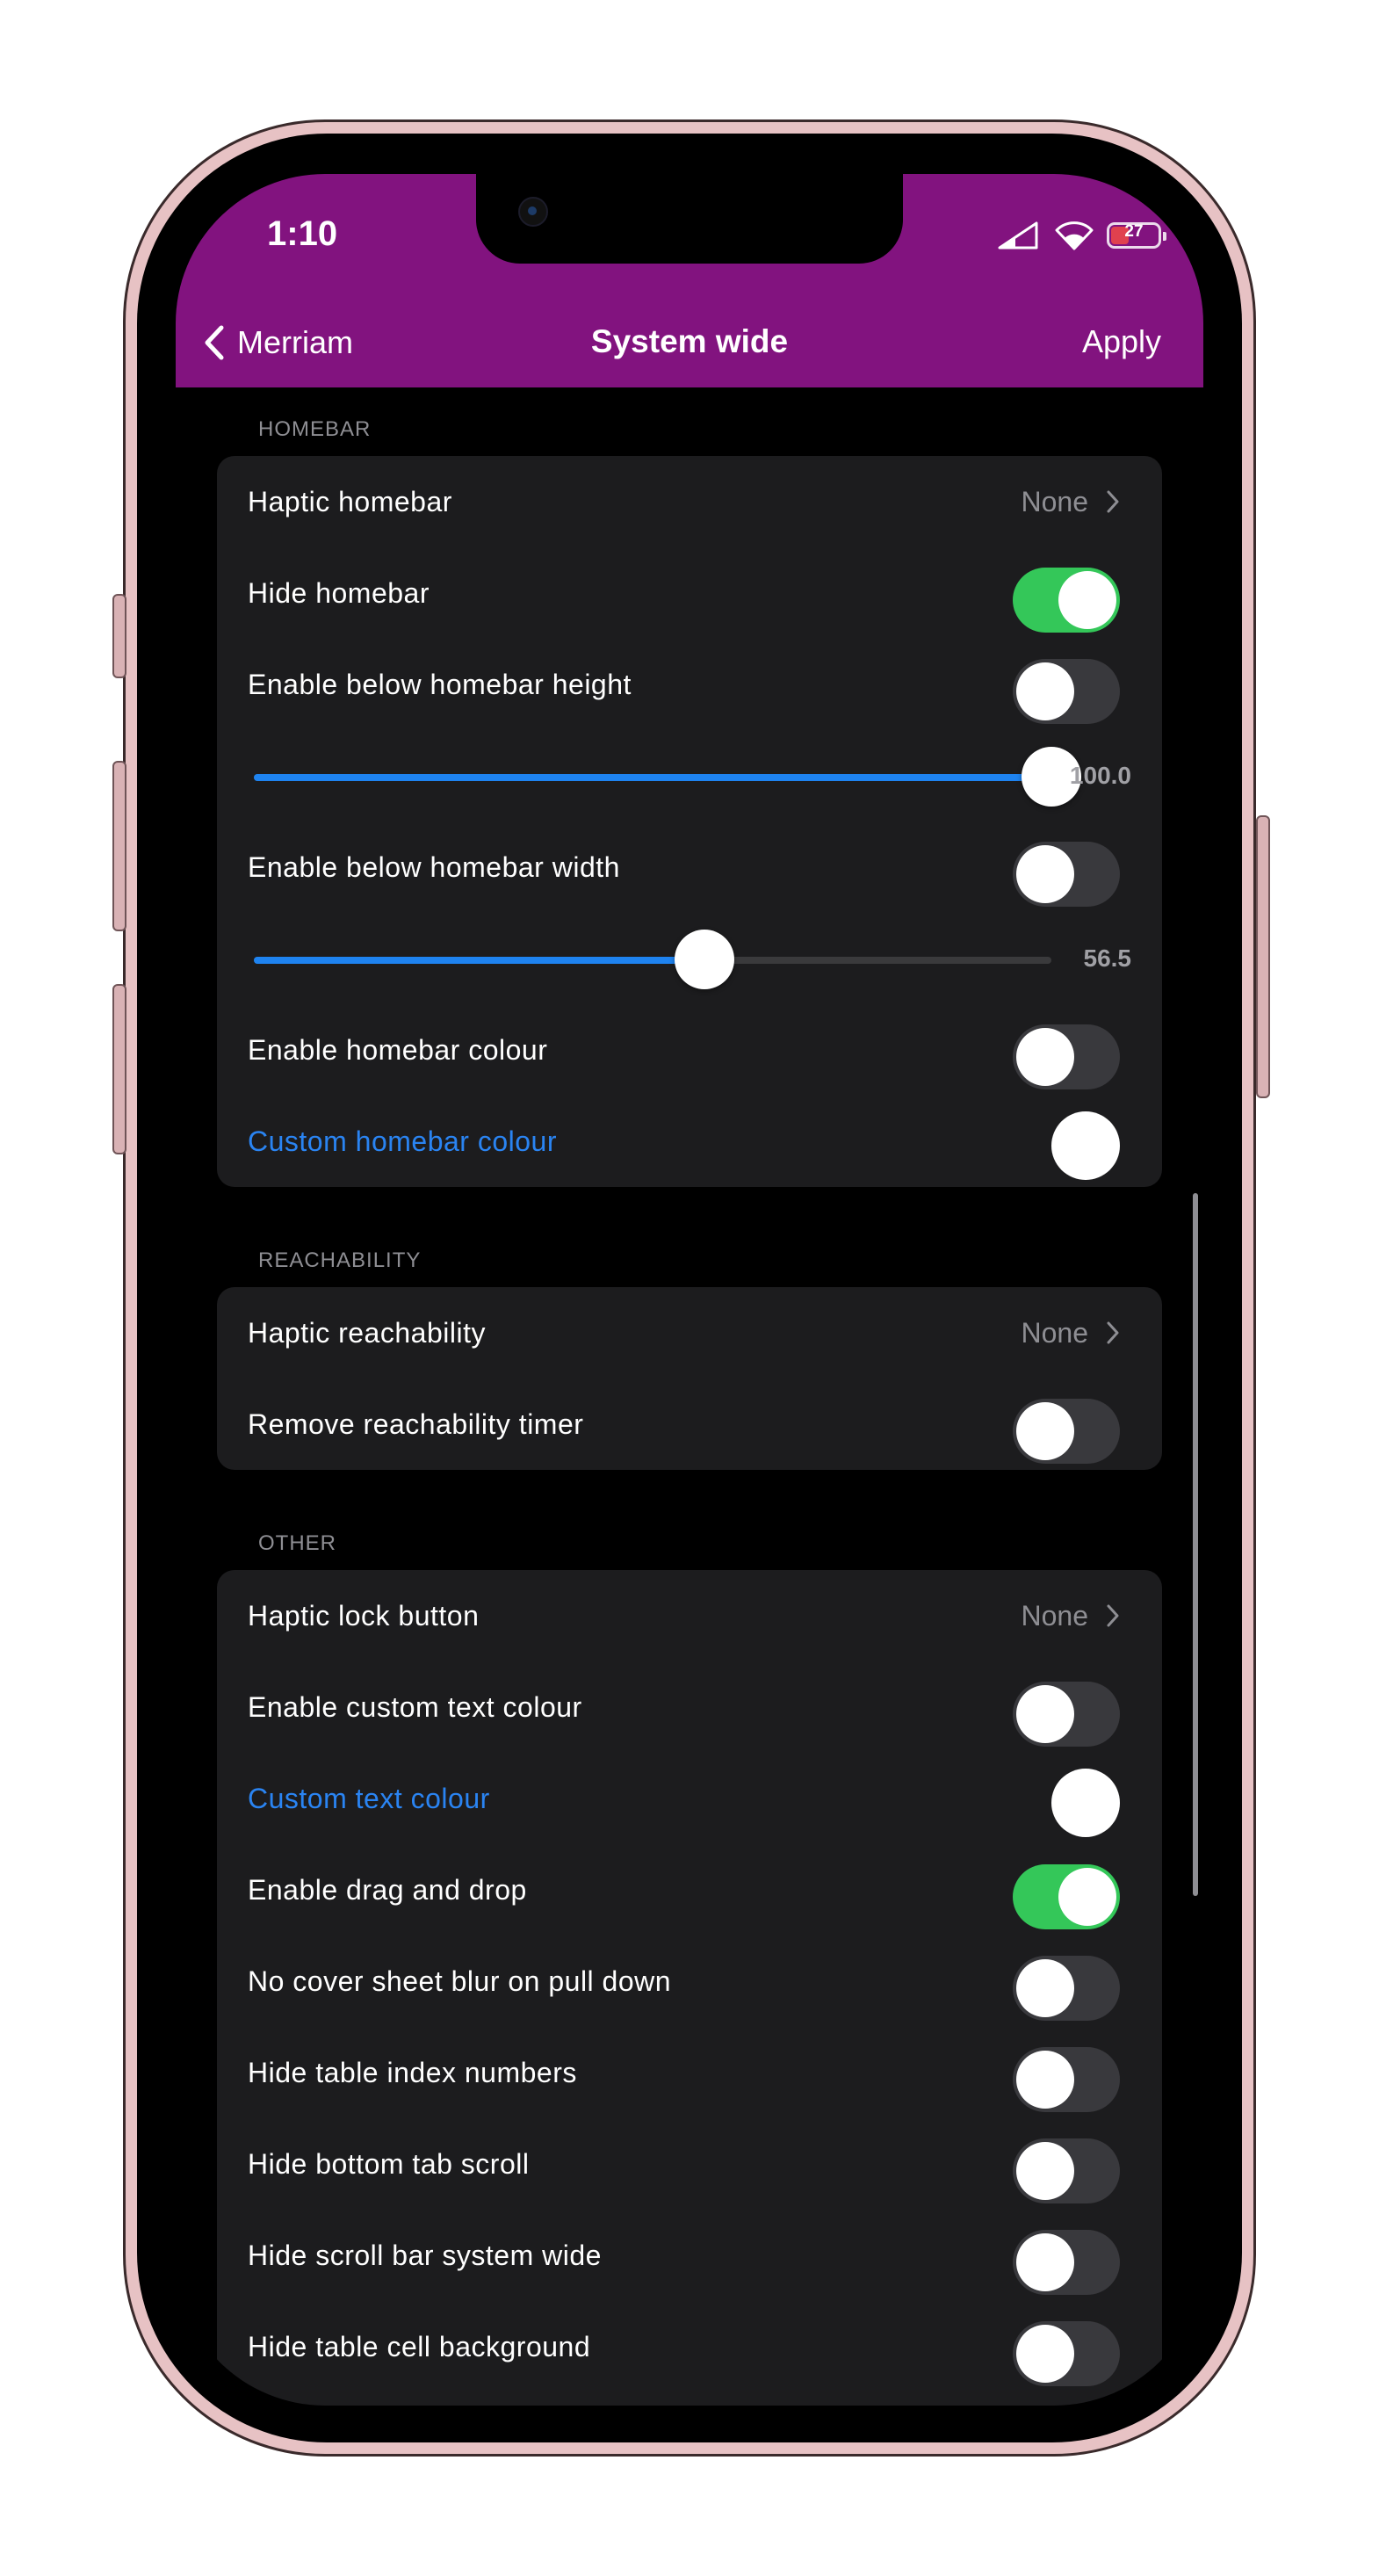  I want to click on slider-thumb, so click(705, 959).